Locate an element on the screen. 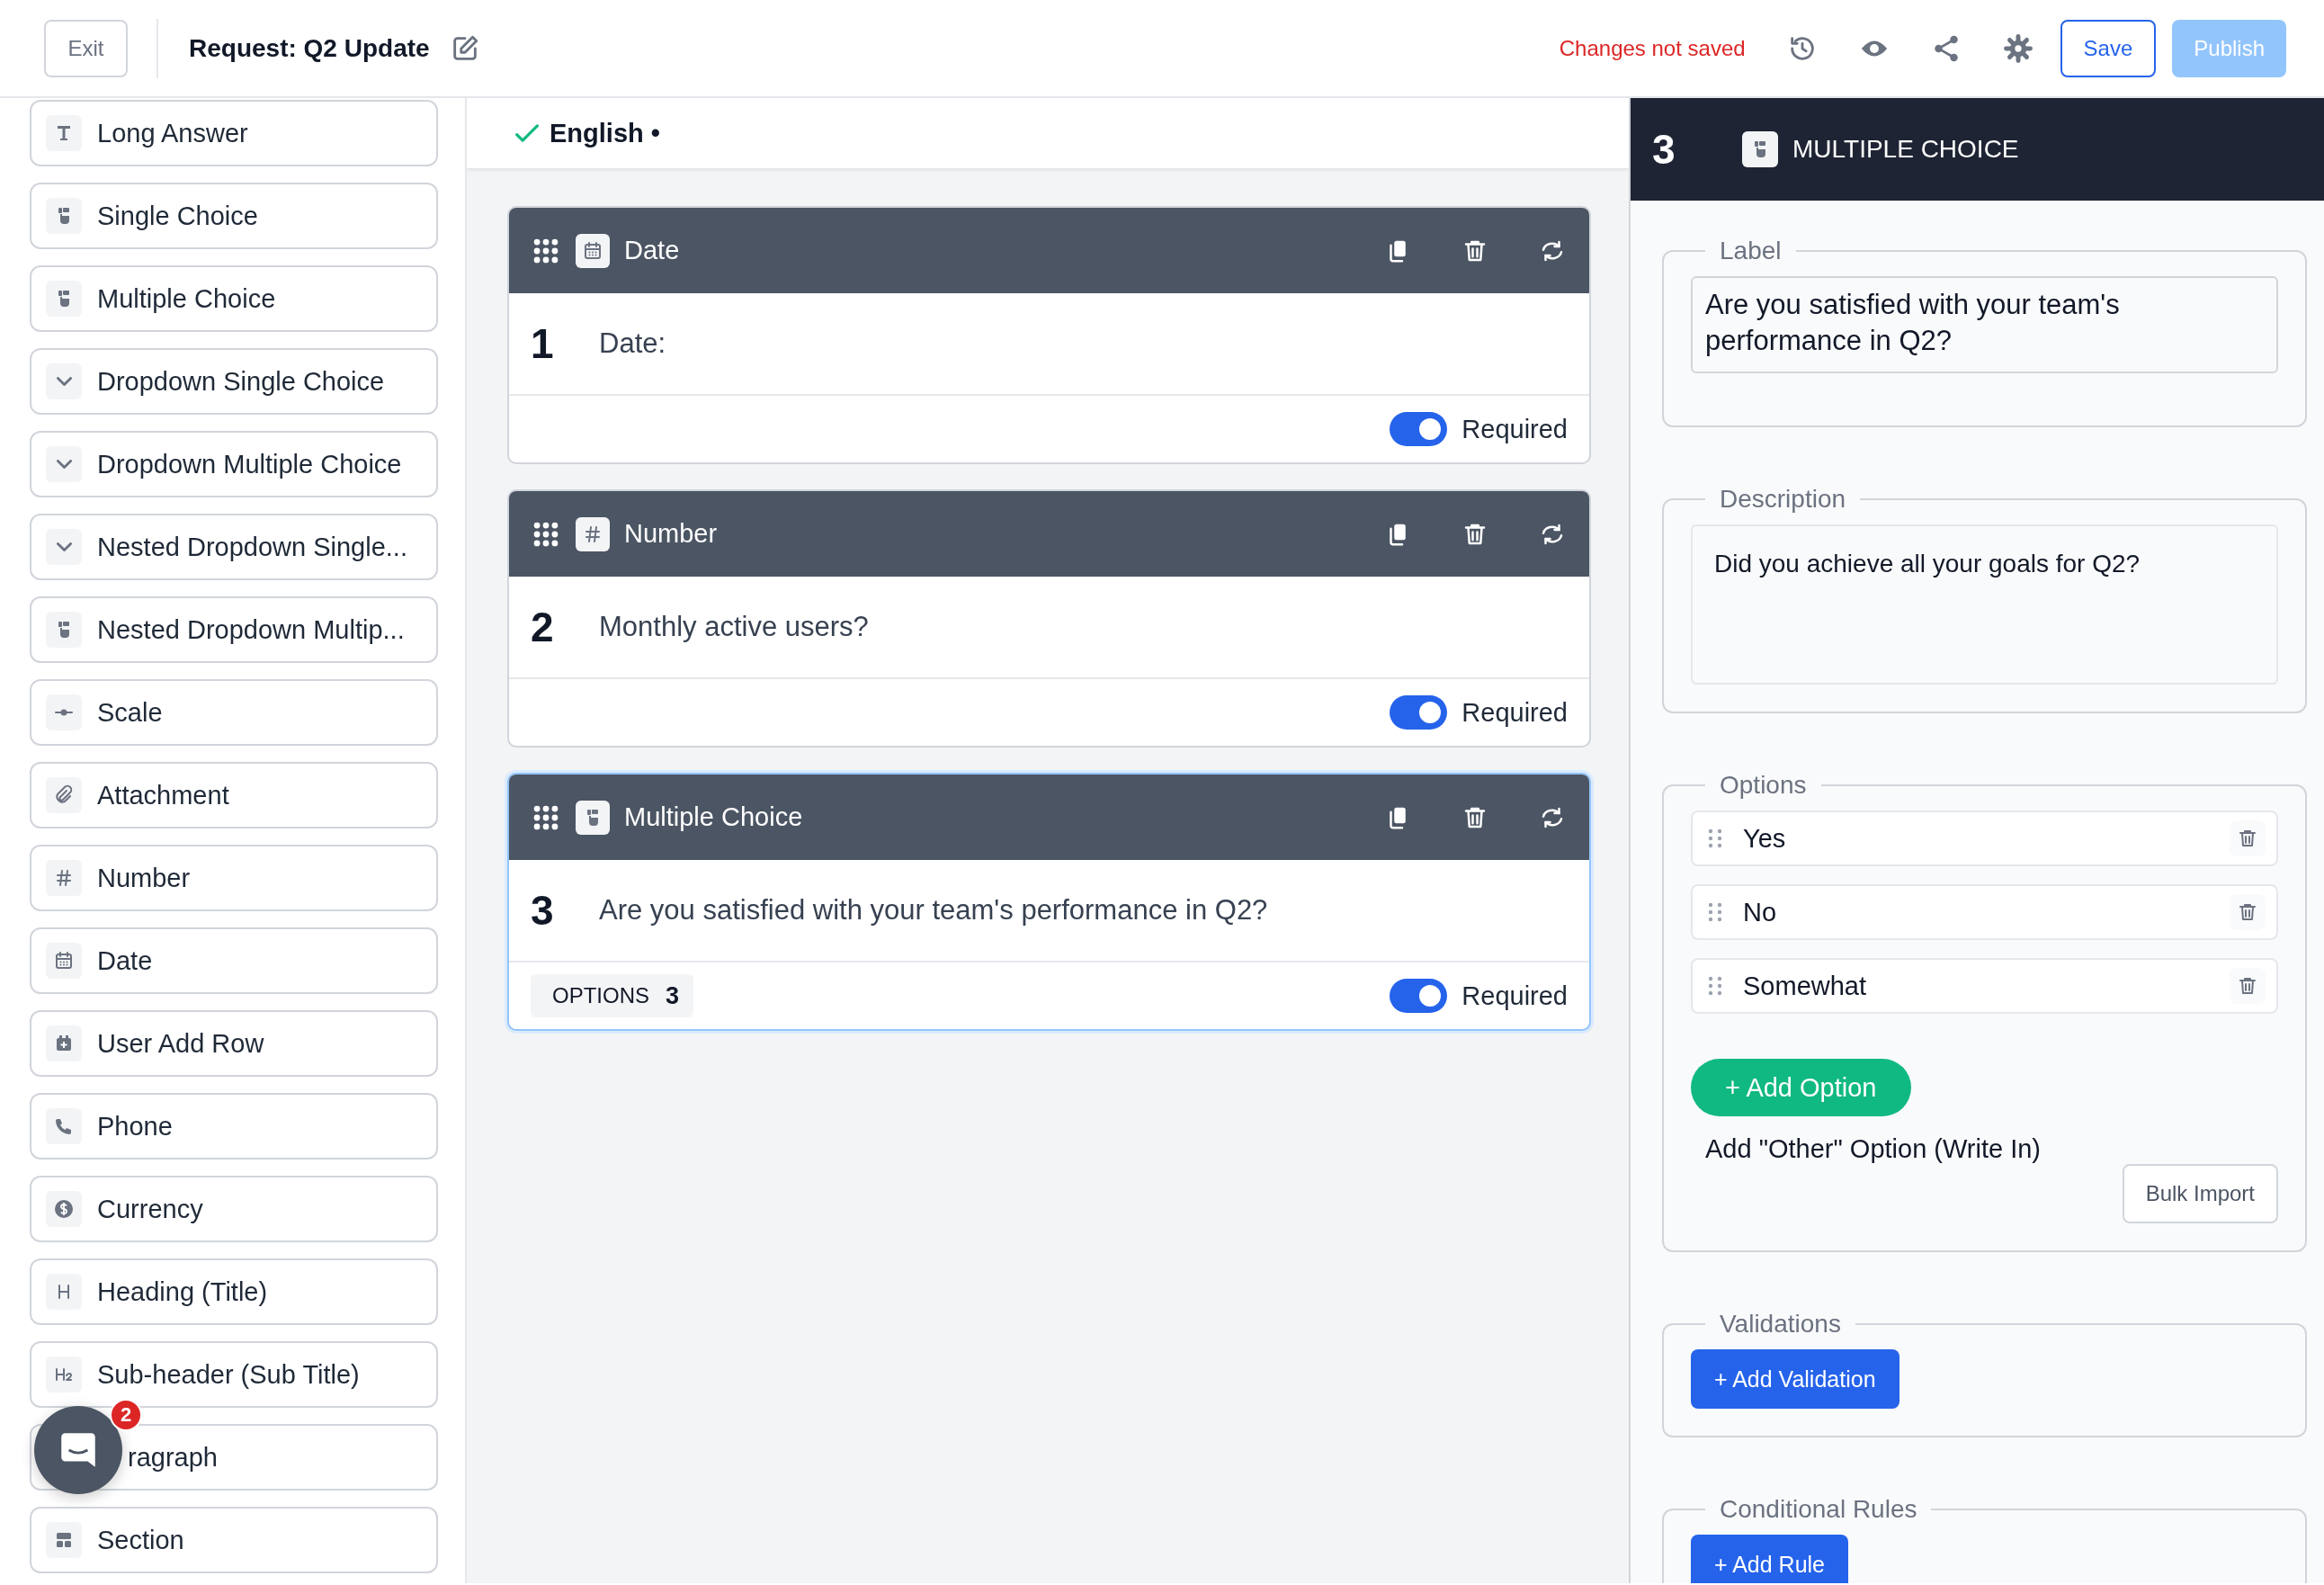 The width and height of the screenshot is (2324, 1585). field-type-item: Number is located at coordinates (234, 878).